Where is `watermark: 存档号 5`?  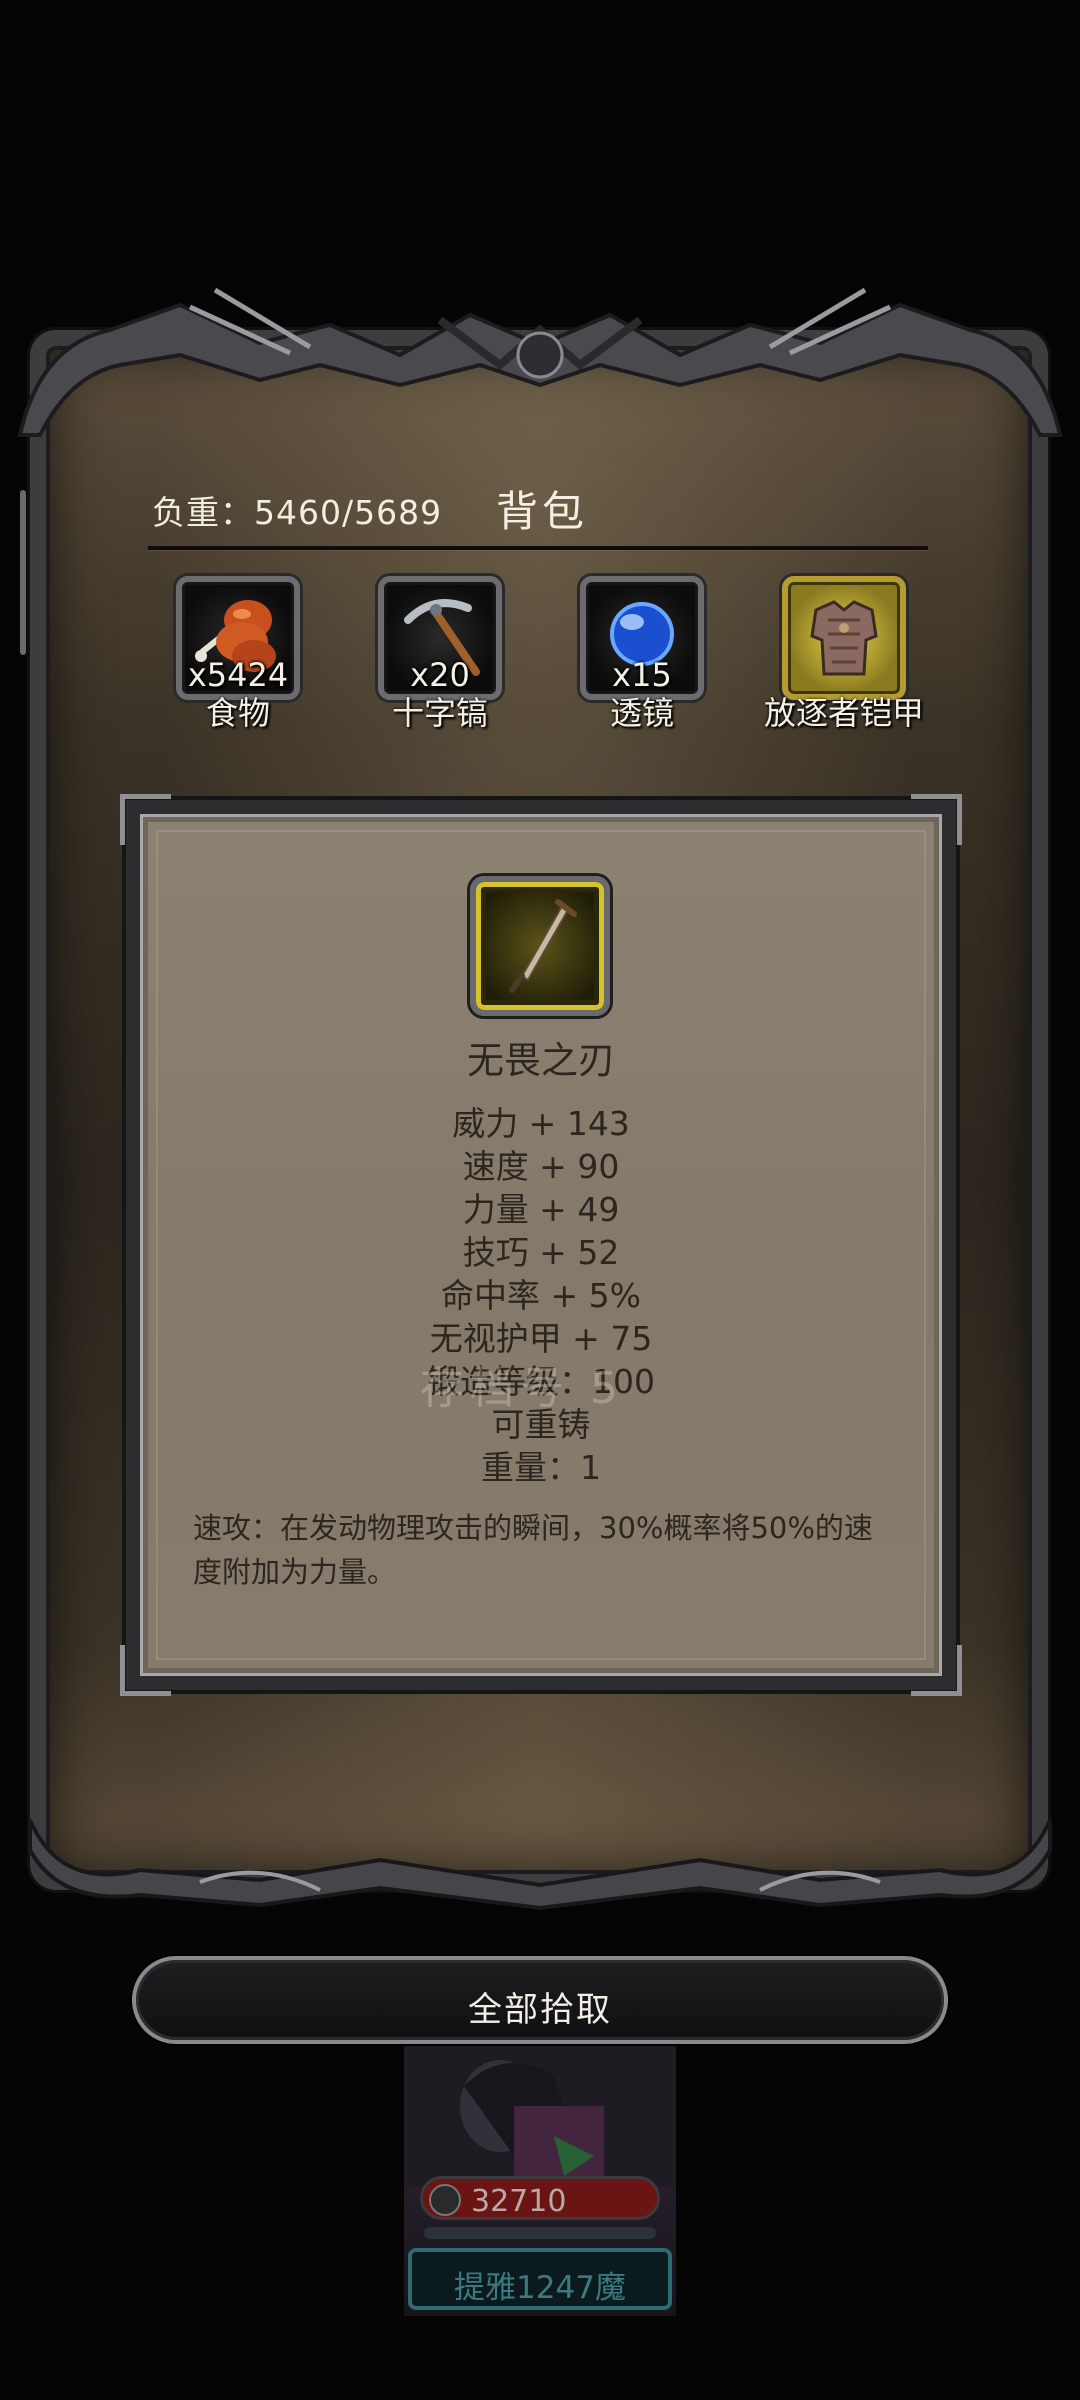
watermark: 存档号 5 is located at coordinates (522, 1388).